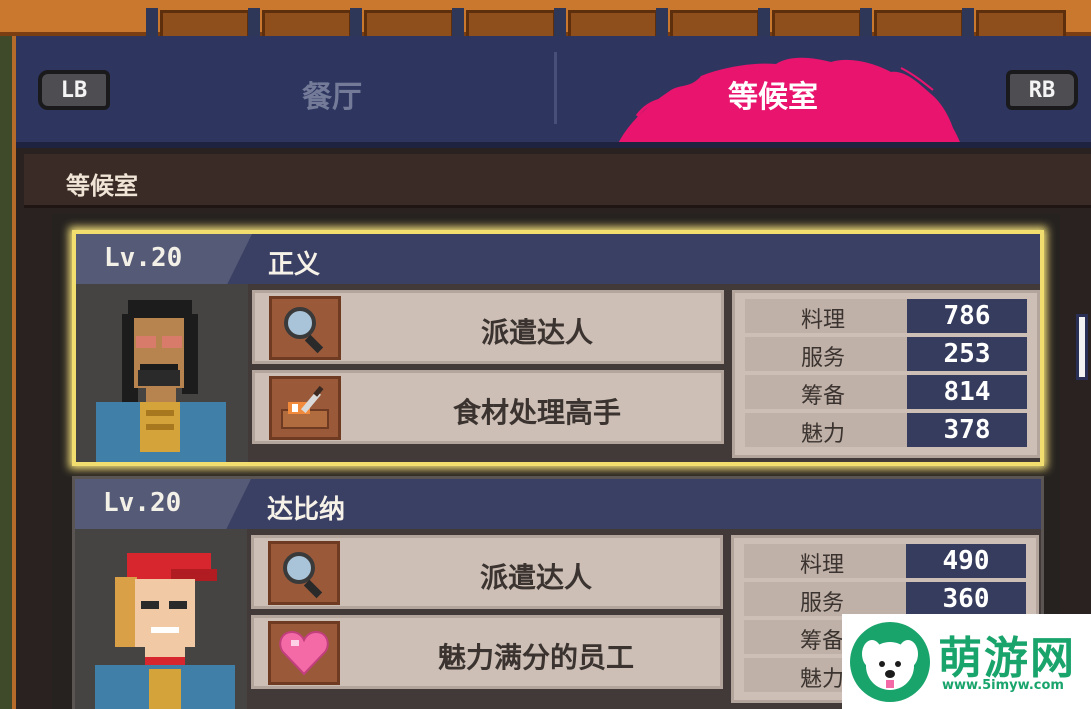 This screenshot has height=709, width=1091. What do you see at coordinates (886, 374) in the screenshot?
I see `stat-panel: 料理 786 服务 253 筹备 814 魅力 378` at bounding box center [886, 374].